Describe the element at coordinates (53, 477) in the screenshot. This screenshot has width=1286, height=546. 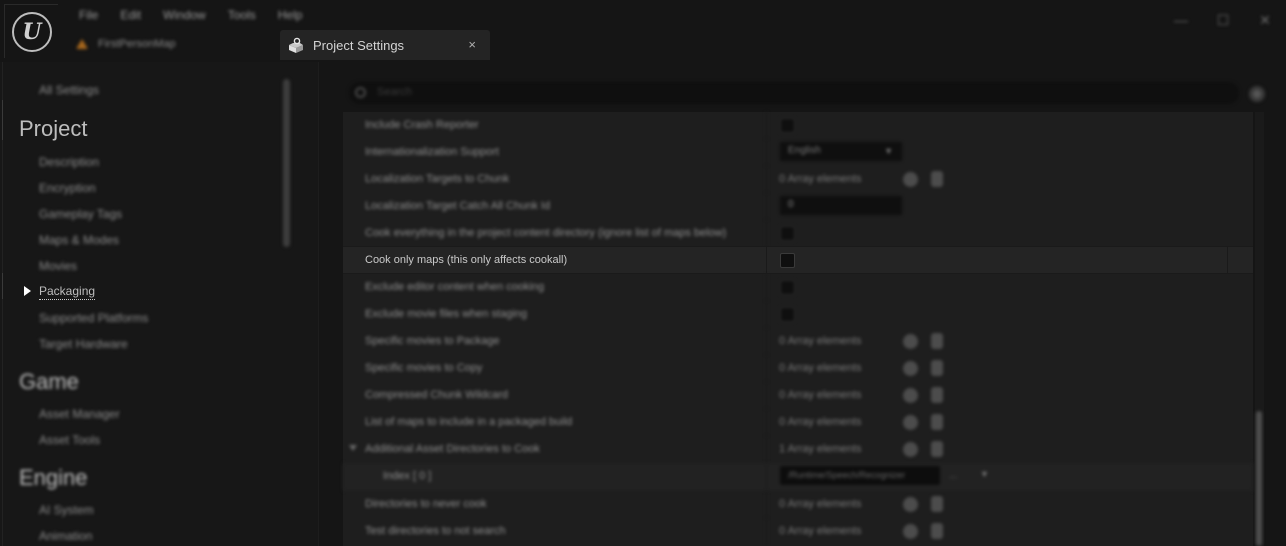
I see `category-engine: Engine` at that location.